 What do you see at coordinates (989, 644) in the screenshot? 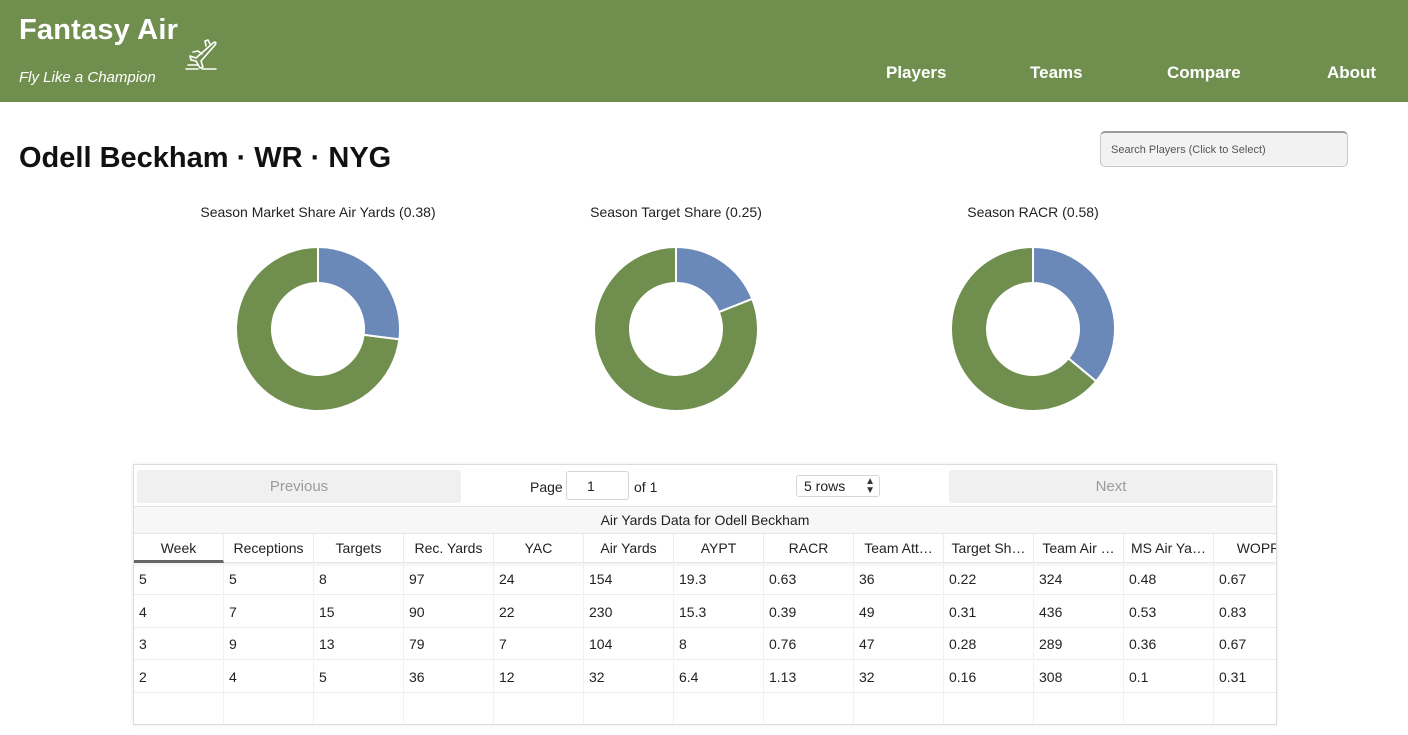
I see `table-cell: 0.28` at bounding box center [989, 644].